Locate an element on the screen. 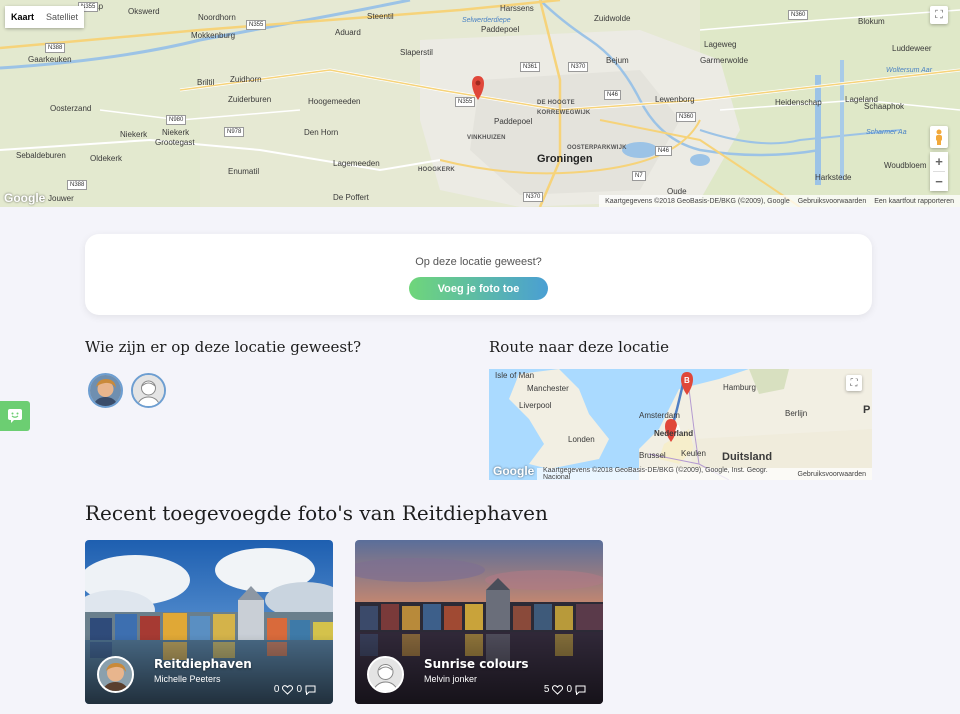 The image size is (960, 714). map-label: Hoogemeeden is located at coordinates (334, 101).